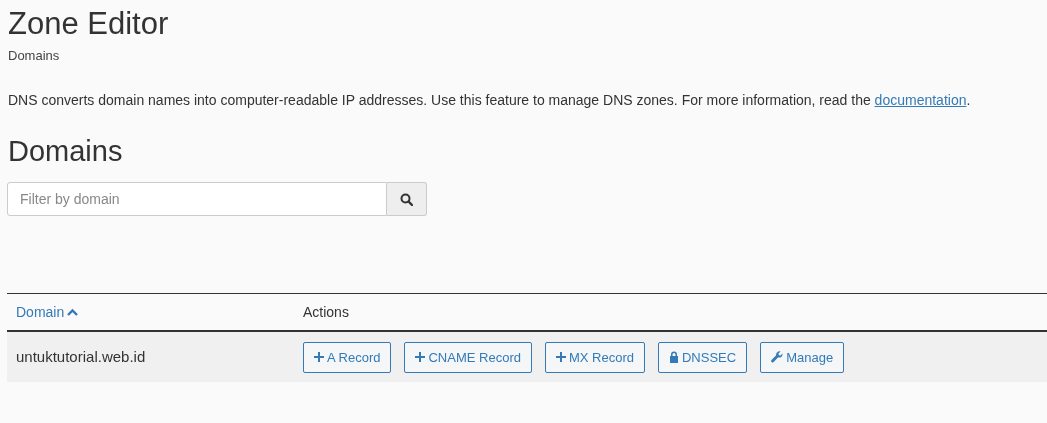 Image resolution: width=1047 pixels, height=423 pixels. What do you see at coordinates (490, 100) in the screenshot?
I see `description-text: DNS converts domain names into computer-readable IP addresses. Use this feature to manage DNS zones. For more information, read the documentation.` at bounding box center [490, 100].